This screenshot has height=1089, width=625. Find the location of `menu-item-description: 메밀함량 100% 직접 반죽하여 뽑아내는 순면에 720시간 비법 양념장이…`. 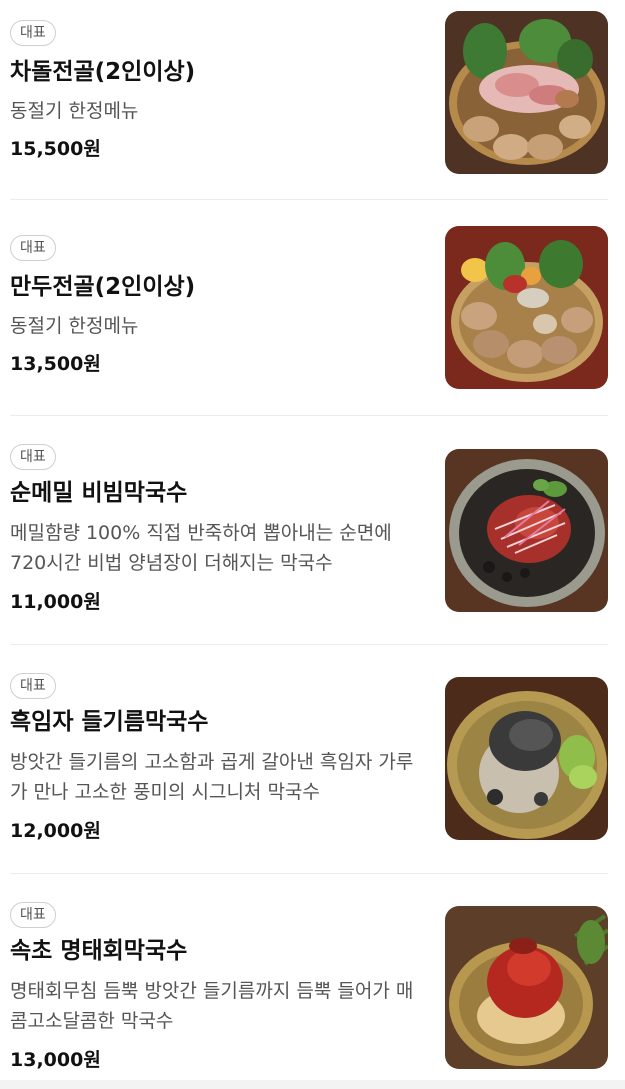

menu-item-description: 메밀함량 100% 직접 반죽하여 뽑아내는 순면에 720시간 비법 양념장이… is located at coordinates (201, 548).